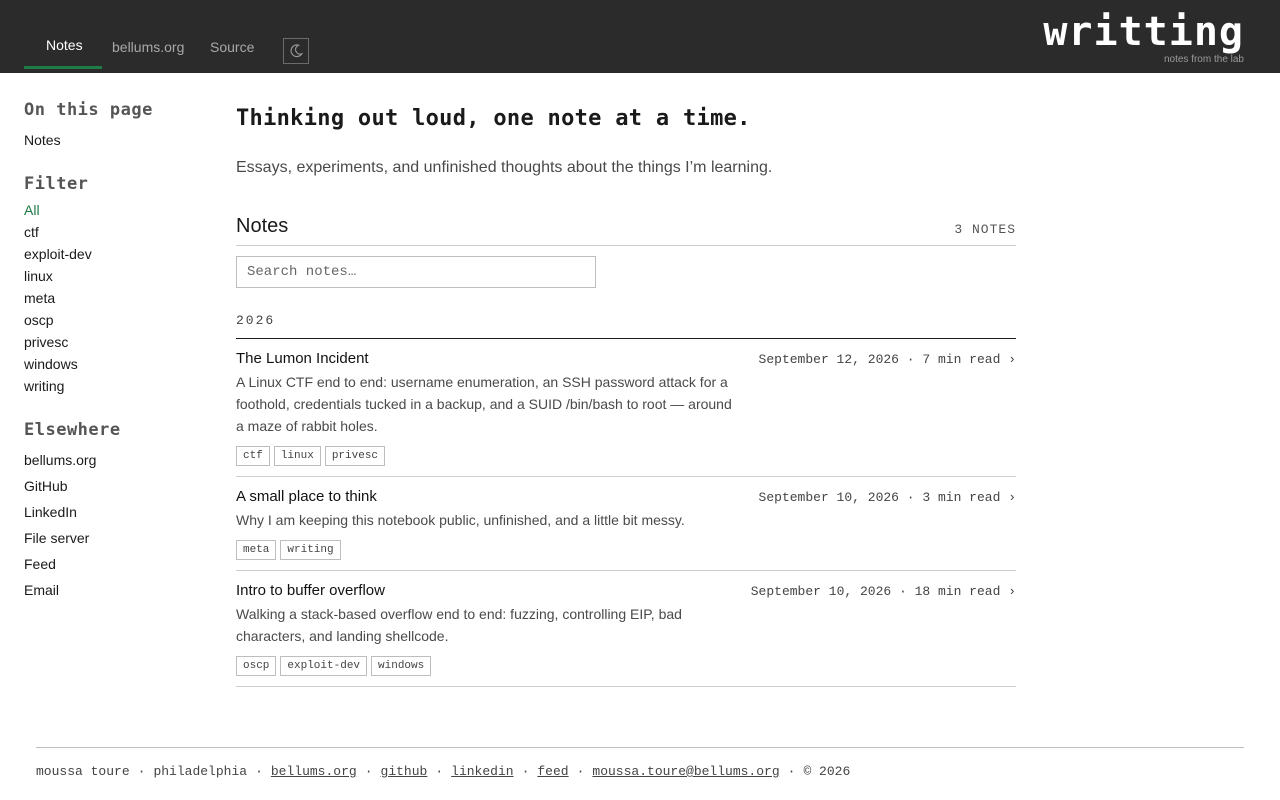 Image resolution: width=1280 pixels, height=800 pixels. What do you see at coordinates (41, 590) in the screenshot?
I see `link-email: Email` at bounding box center [41, 590].